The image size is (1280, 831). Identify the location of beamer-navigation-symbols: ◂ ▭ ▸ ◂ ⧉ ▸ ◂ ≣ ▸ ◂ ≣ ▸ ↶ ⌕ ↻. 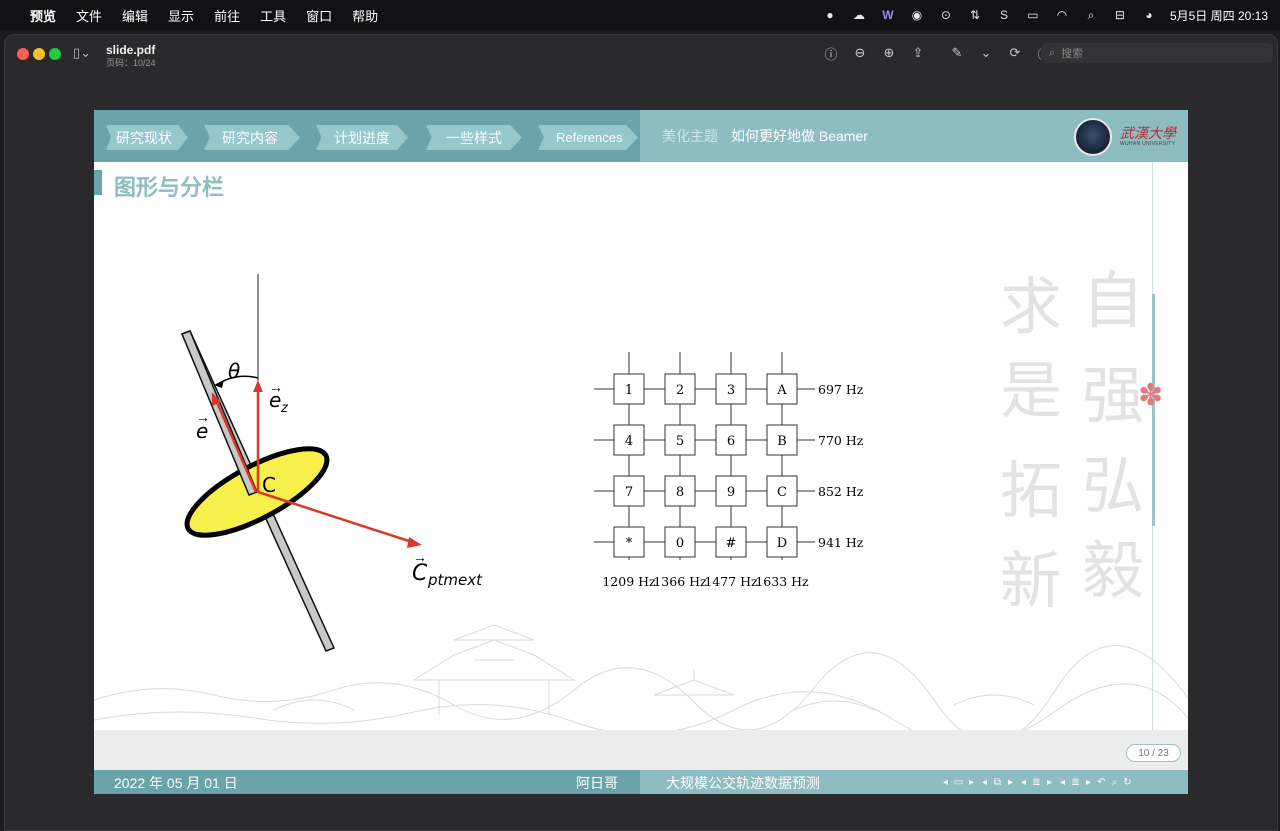
(1036, 782).